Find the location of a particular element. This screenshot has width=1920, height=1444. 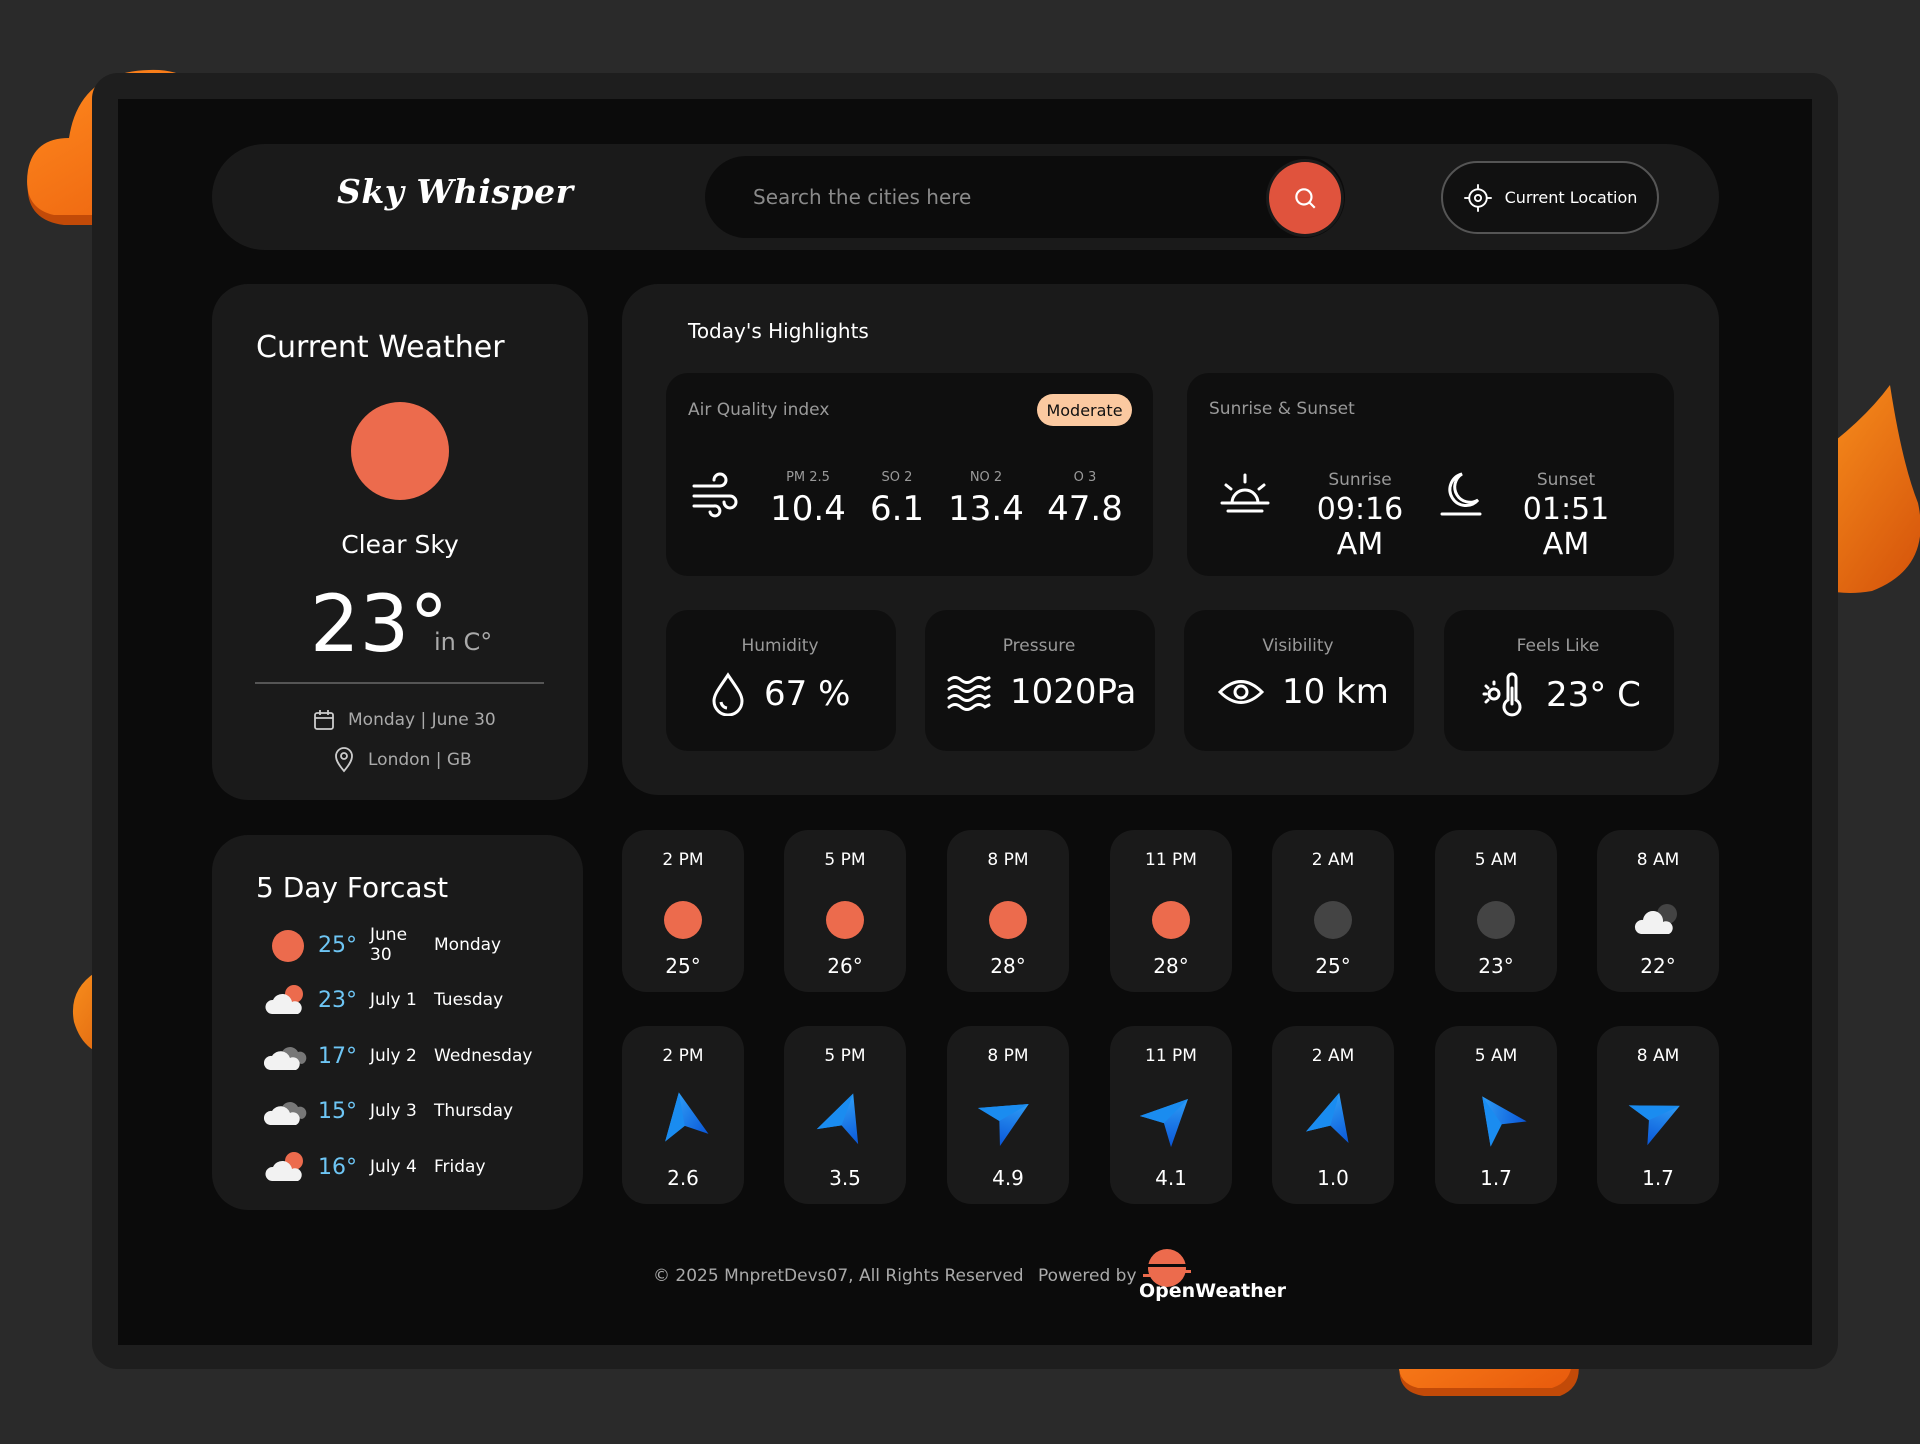

sunrise-sunset-label: Sunrise & Sunset is located at coordinates (1282, 409).